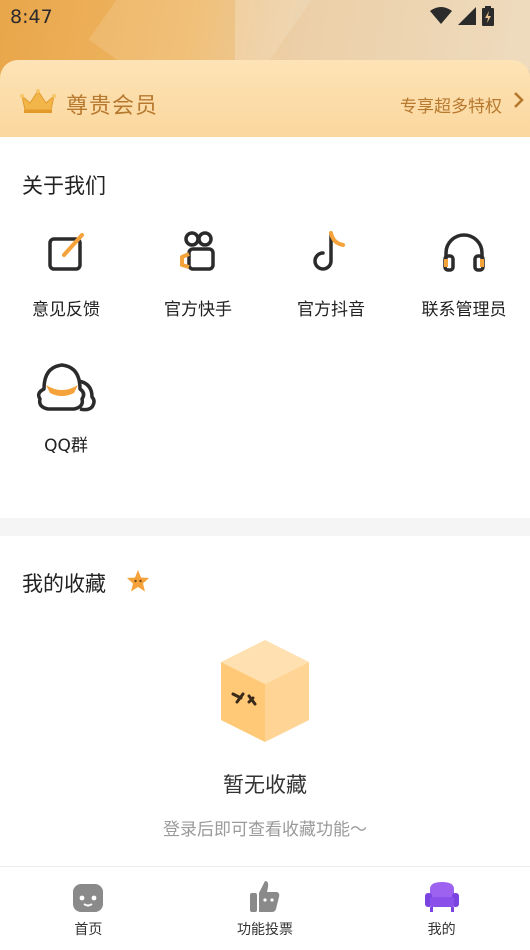 The image size is (530, 950). I want to click on vip-title: 尊贵会员, so click(112, 106).